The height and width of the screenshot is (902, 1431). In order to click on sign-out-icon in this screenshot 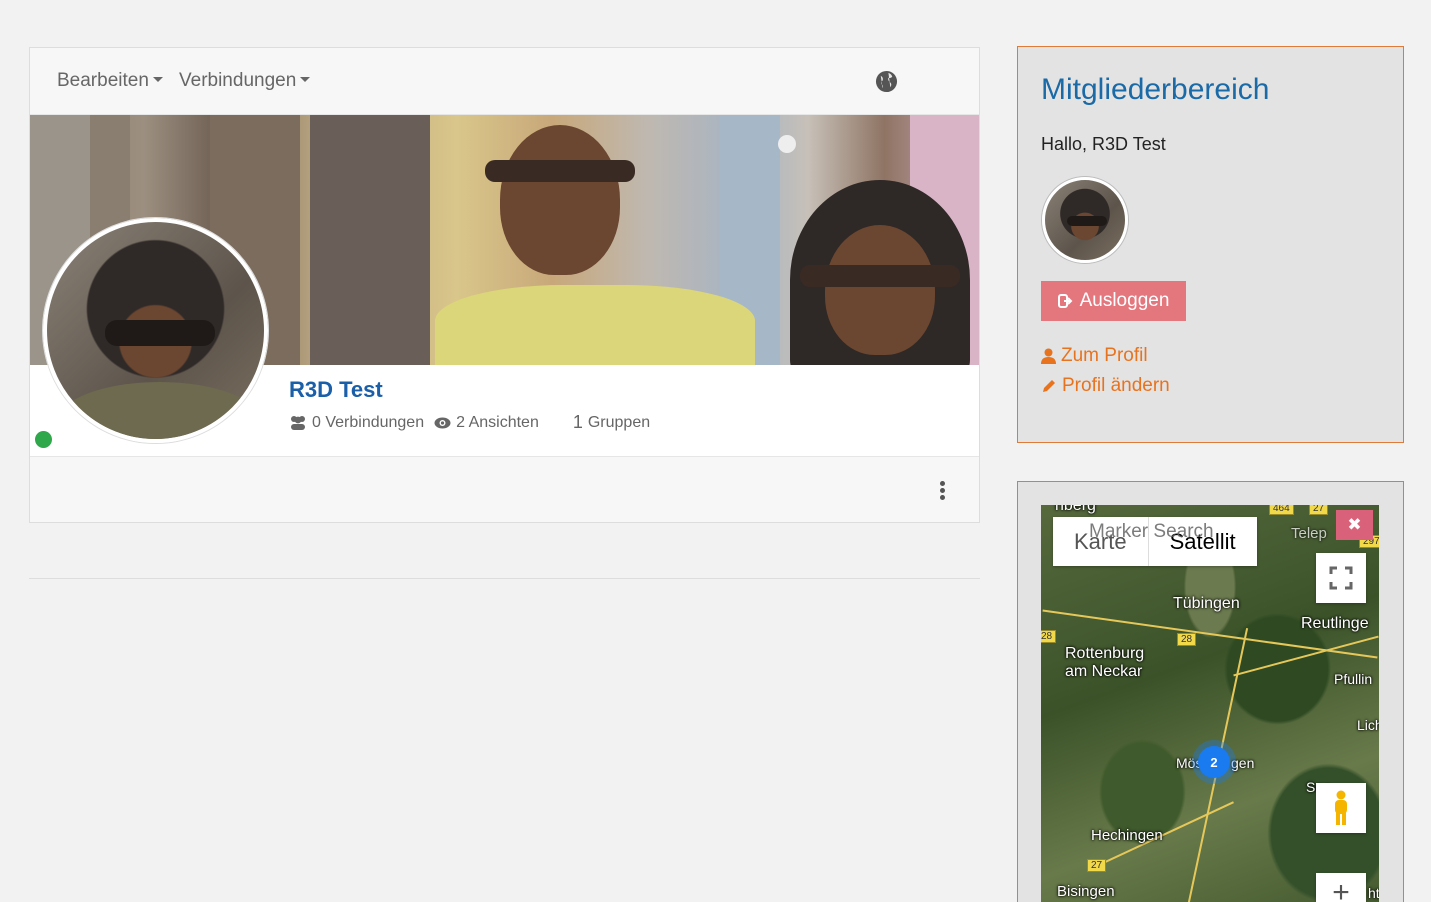, I will do `click(1065, 301)`.